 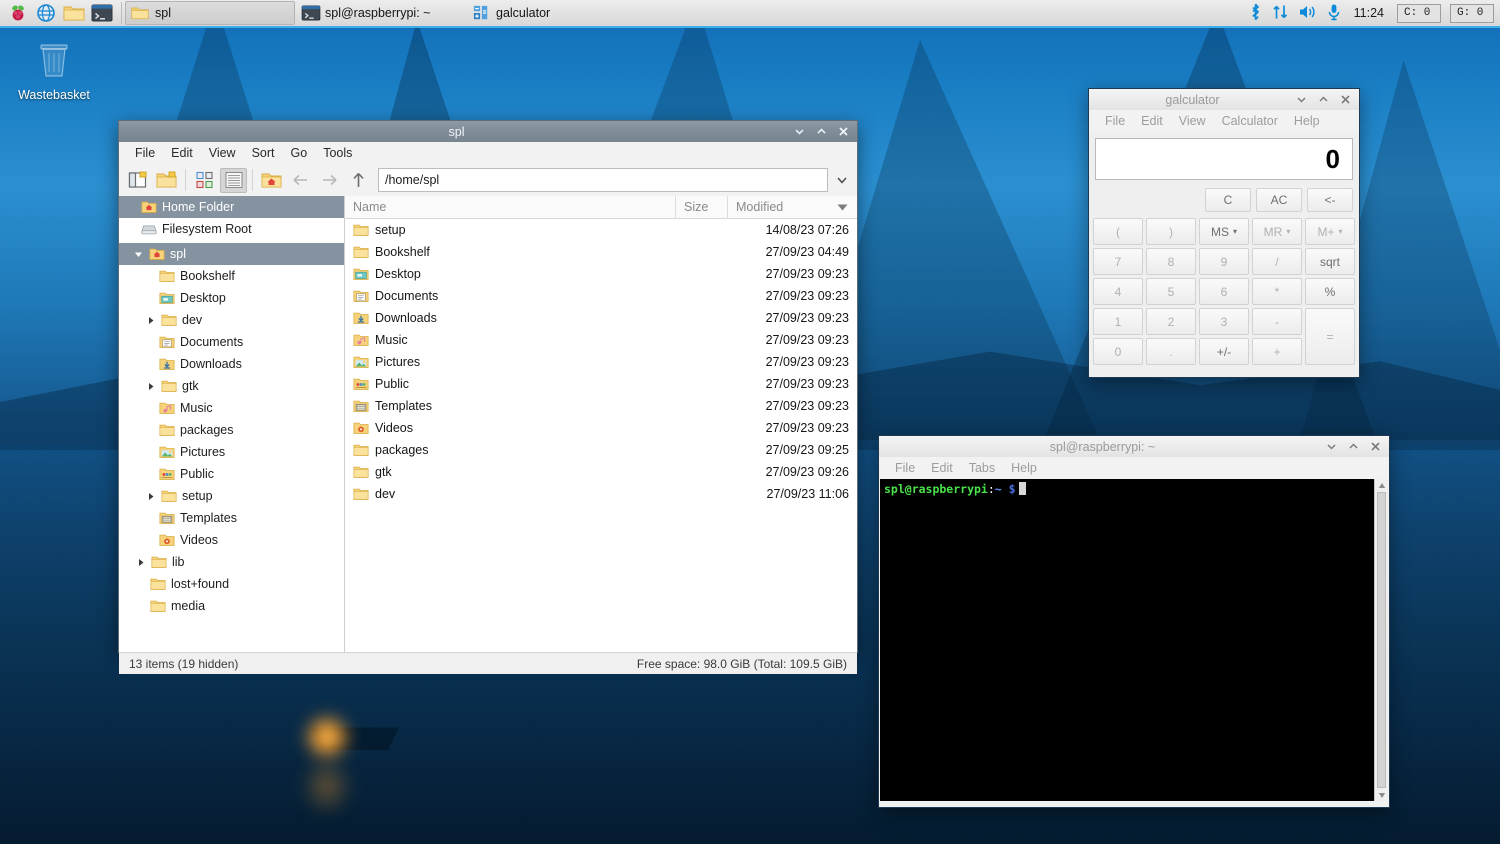 What do you see at coordinates (54, 69) in the screenshot?
I see `desktop-icon-wastebasket: Wastebasket` at bounding box center [54, 69].